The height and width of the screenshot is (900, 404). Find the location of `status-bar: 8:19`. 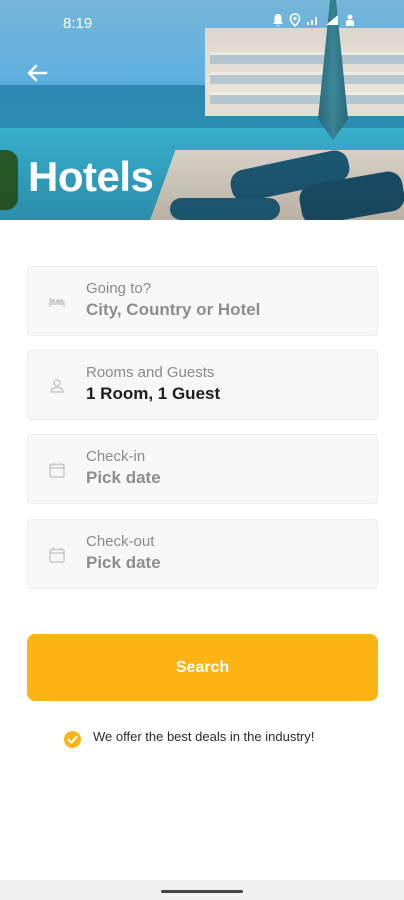

status-bar: 8:19 is located at coordinates (202, 22).